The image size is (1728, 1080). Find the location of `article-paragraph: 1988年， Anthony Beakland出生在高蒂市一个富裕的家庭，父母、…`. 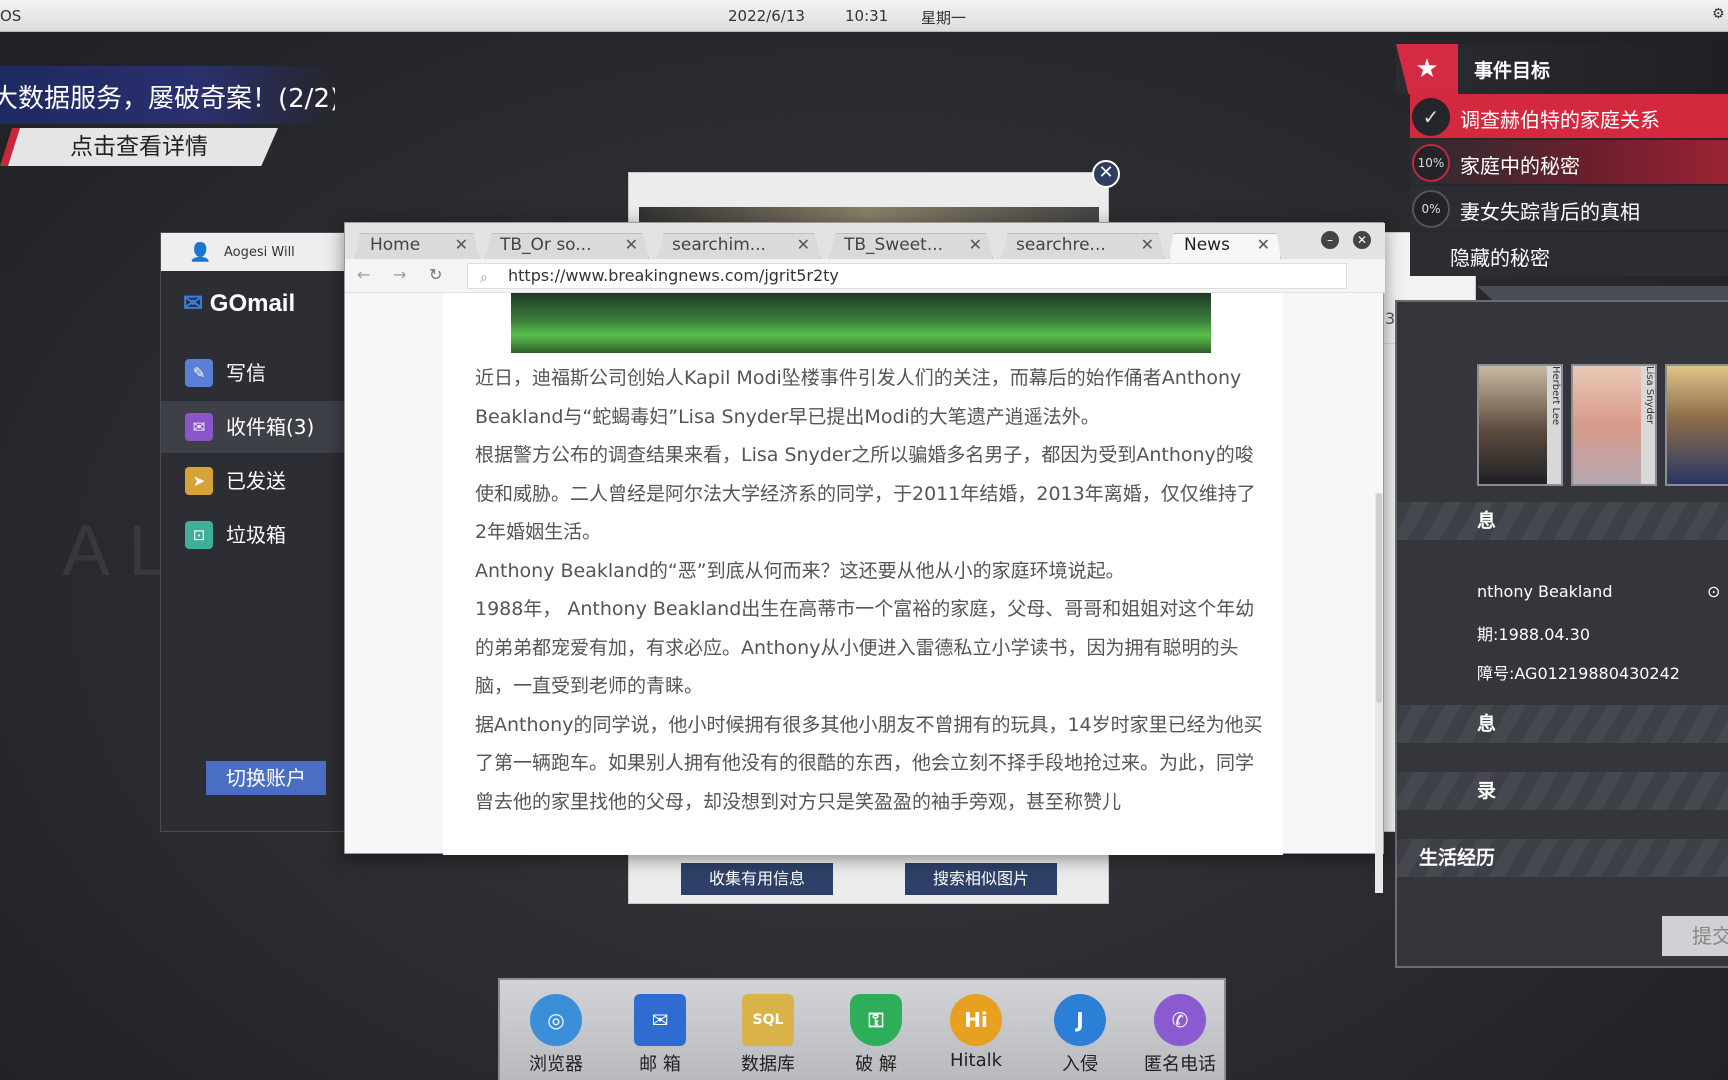

article-paragraph: 1988年， Anthony Beakland出生在高蒂市一个富裕的家庭，父母、… is located at coordinates (865, 647).